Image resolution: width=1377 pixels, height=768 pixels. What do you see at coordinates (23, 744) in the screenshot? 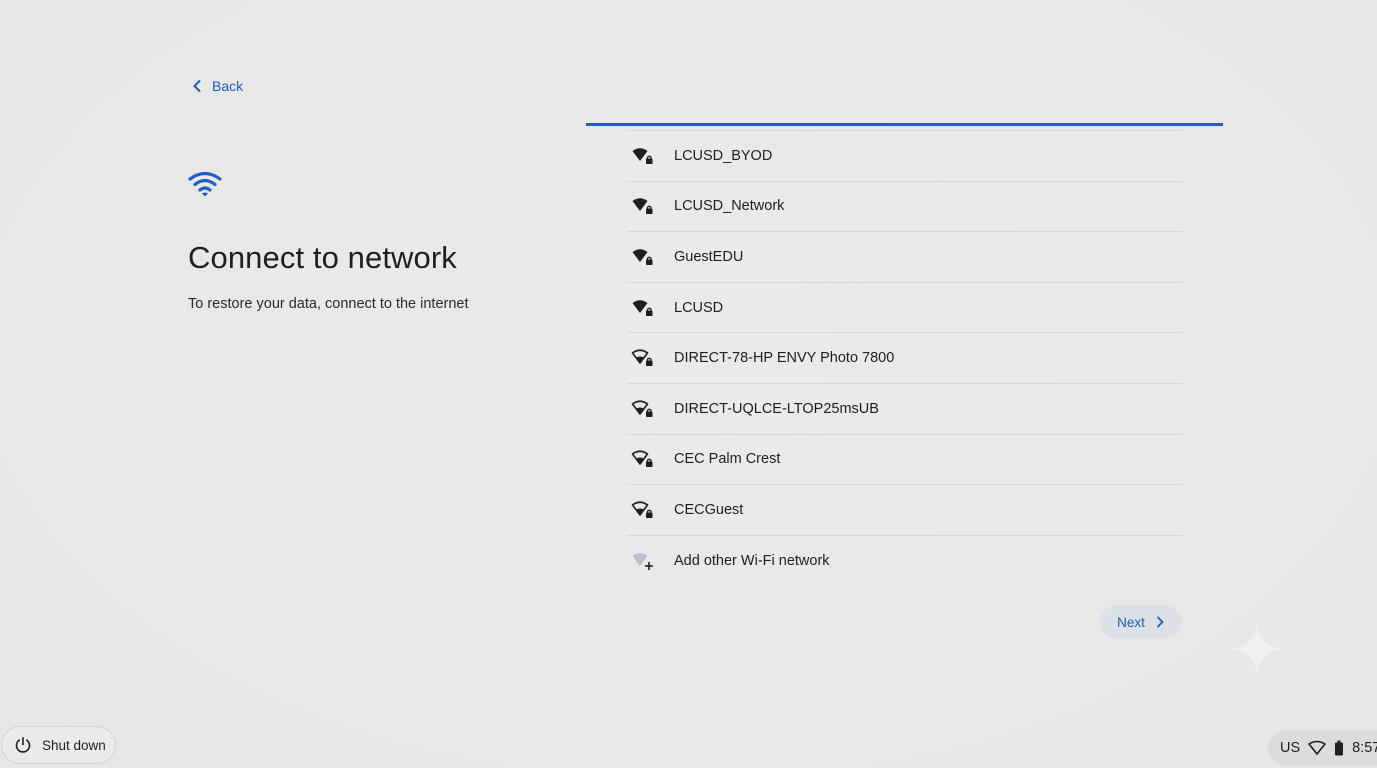
I see `power-icon` at bounding box center [23, 744].